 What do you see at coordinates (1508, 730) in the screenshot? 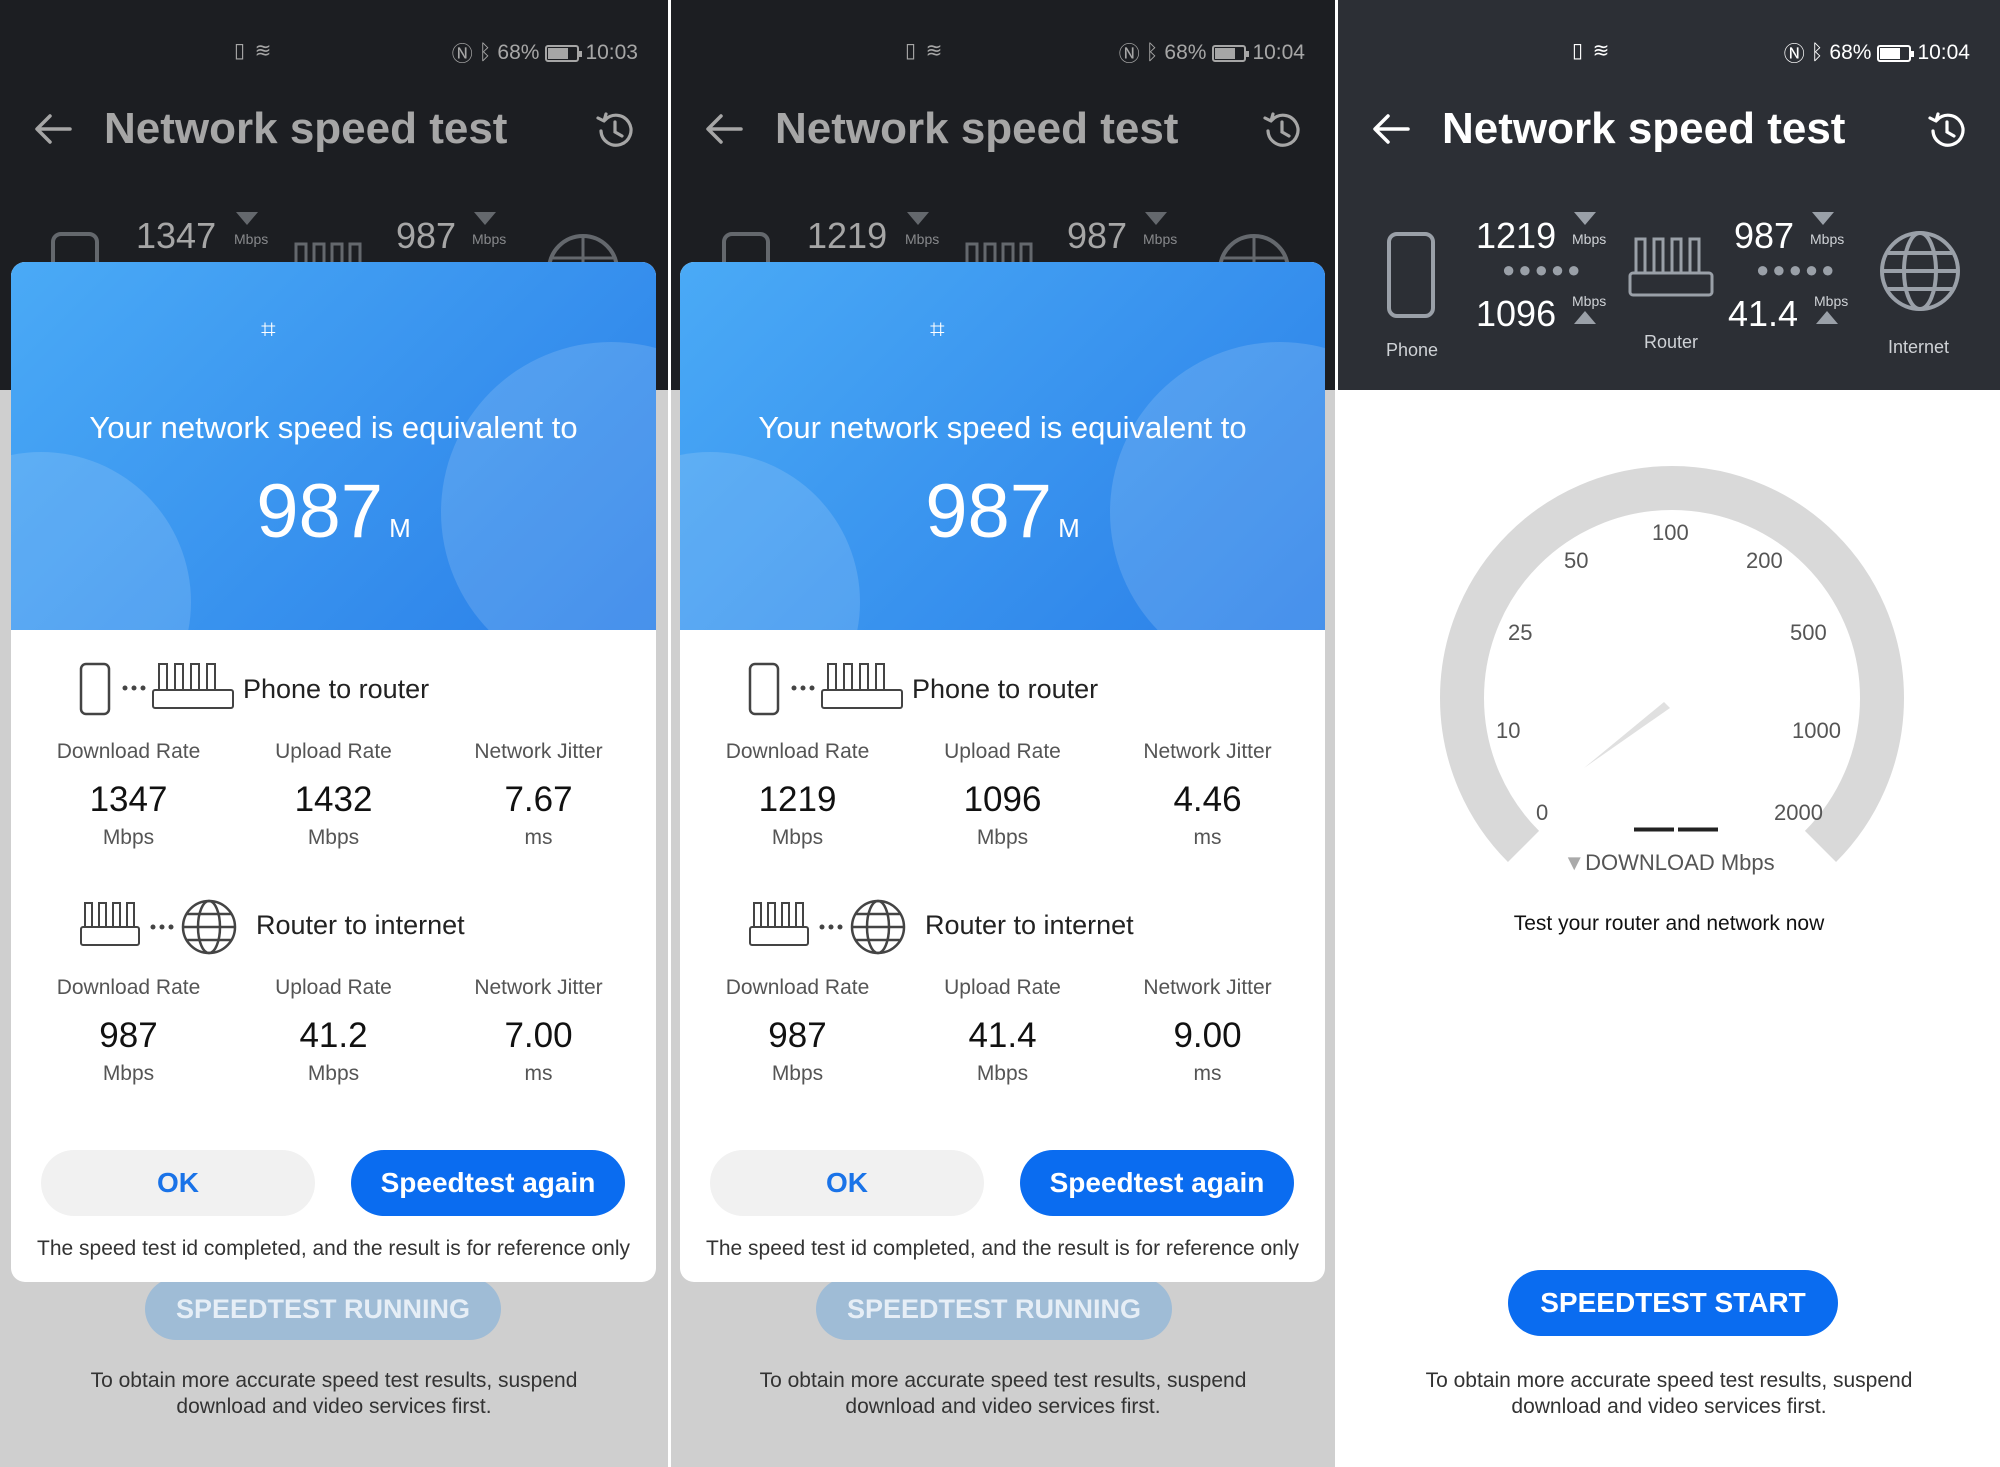
I see `gauge-tick-label: 10` at bounding box center [1508, 730].